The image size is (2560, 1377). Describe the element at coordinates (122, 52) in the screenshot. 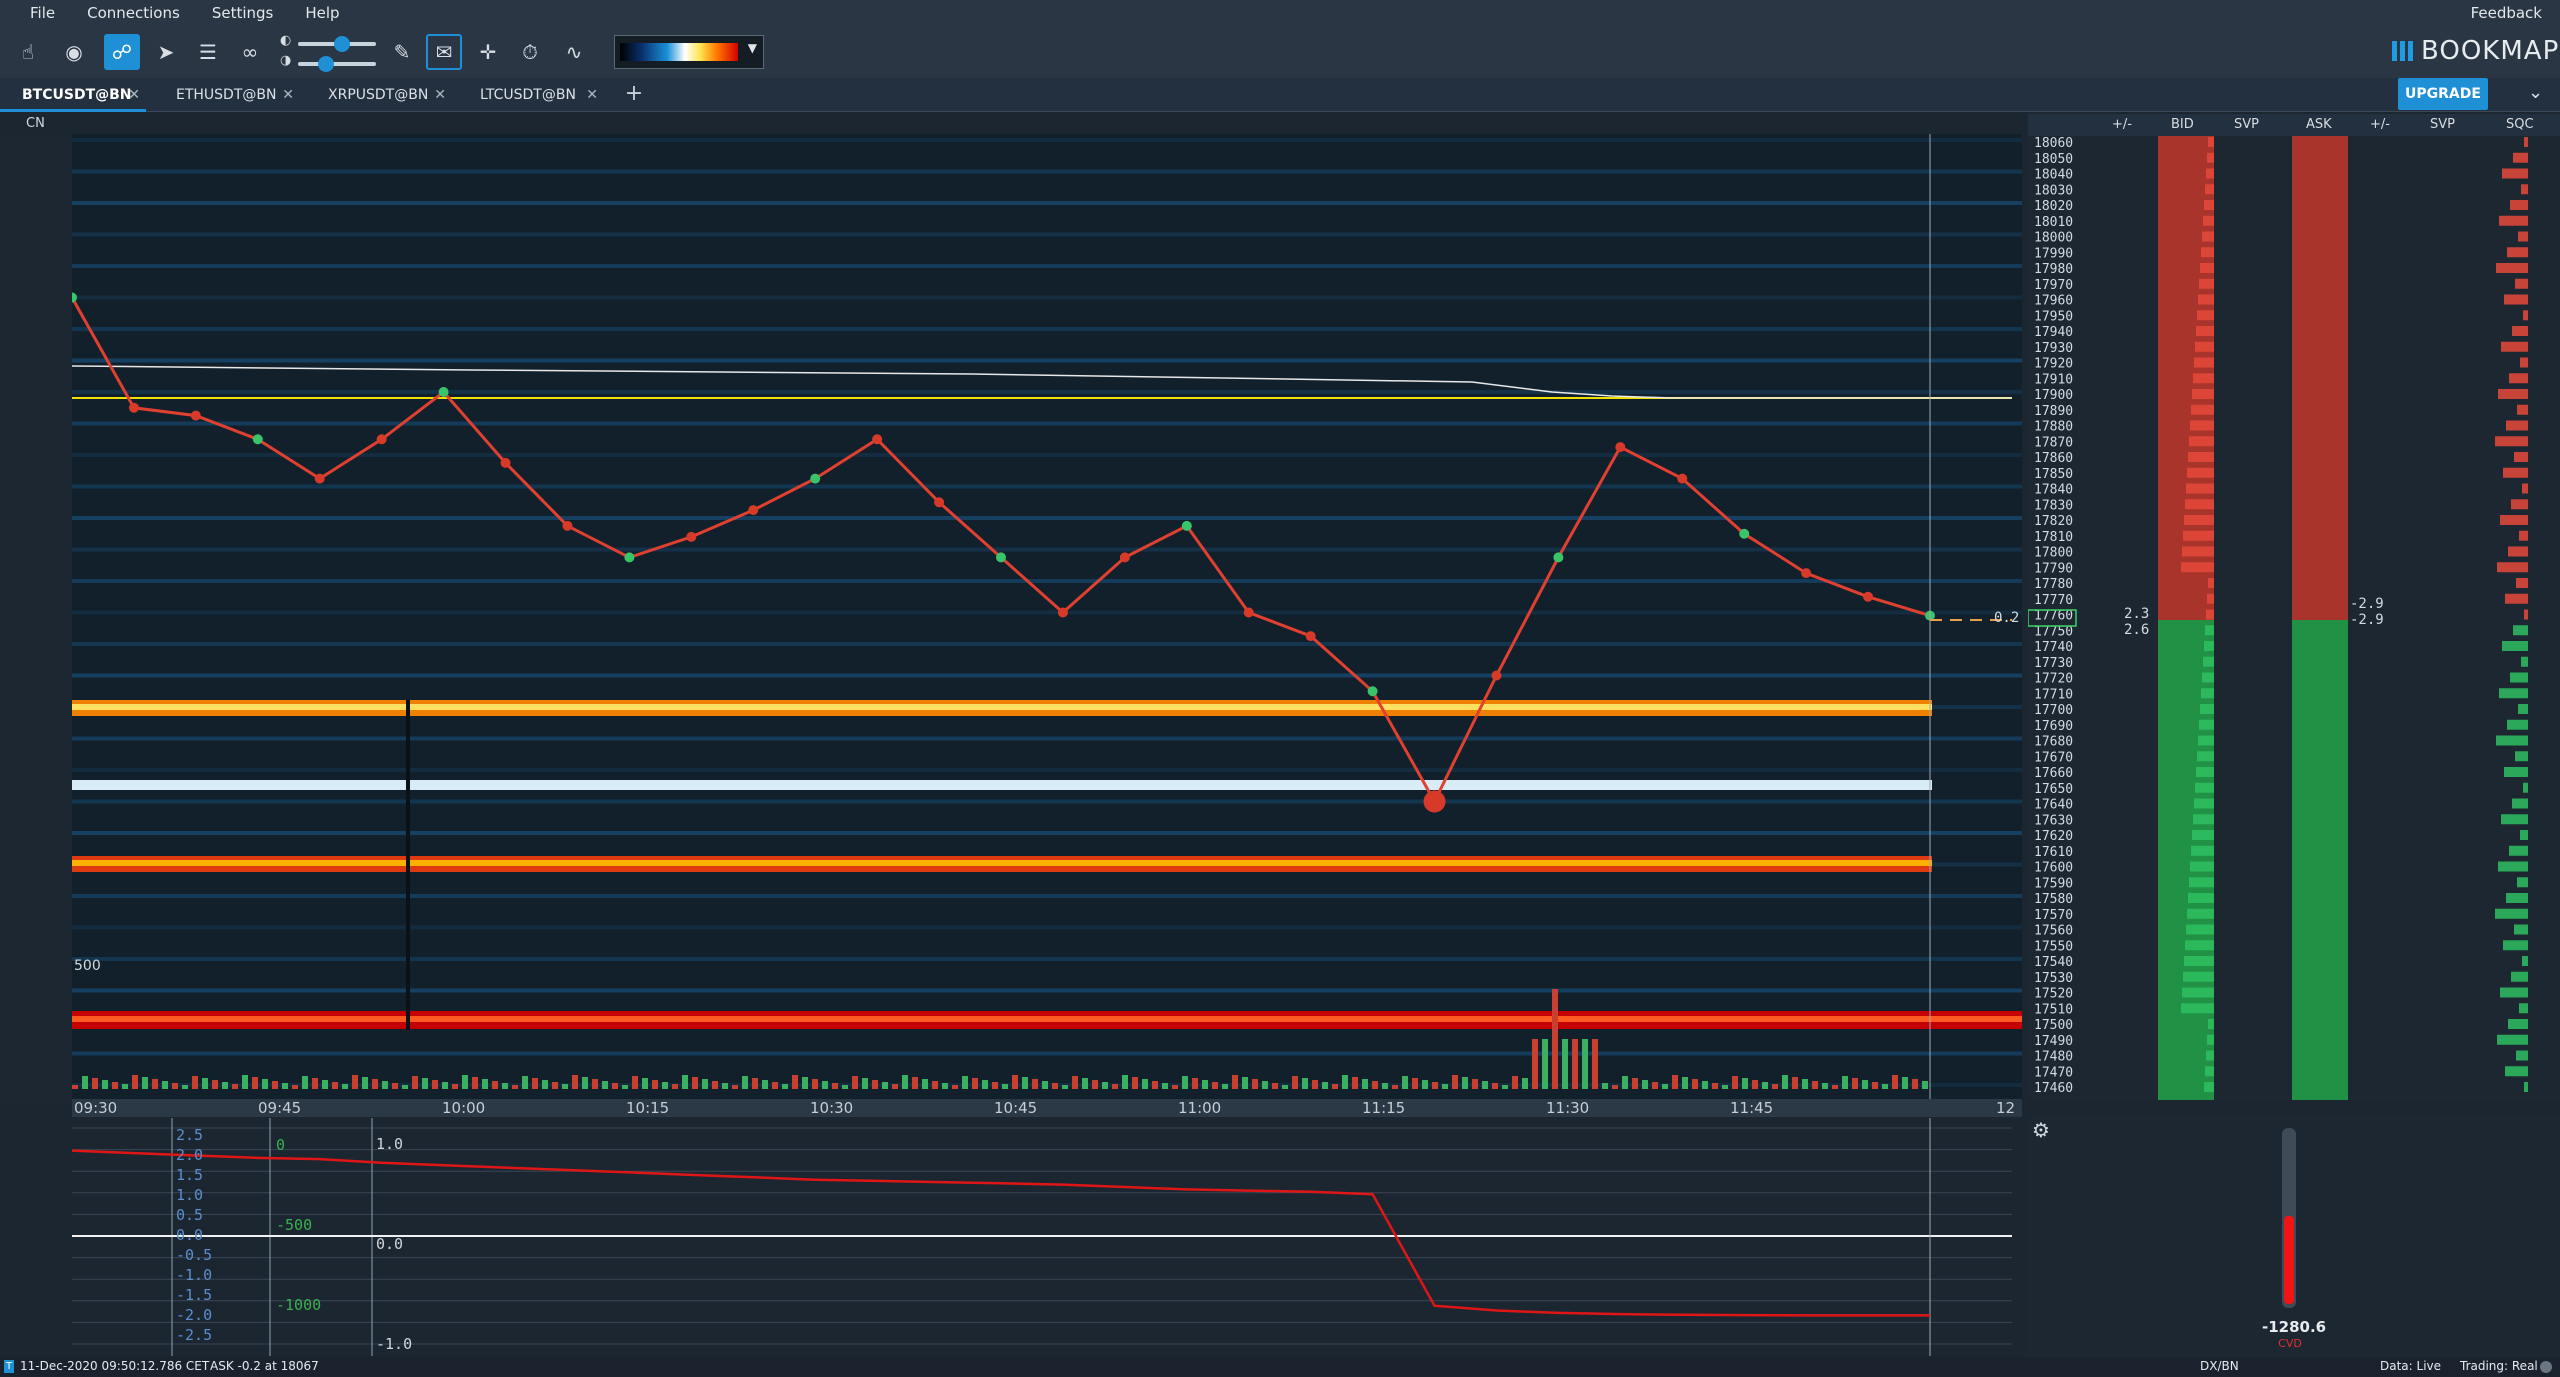

I see `share-icon: ☍` at that location.